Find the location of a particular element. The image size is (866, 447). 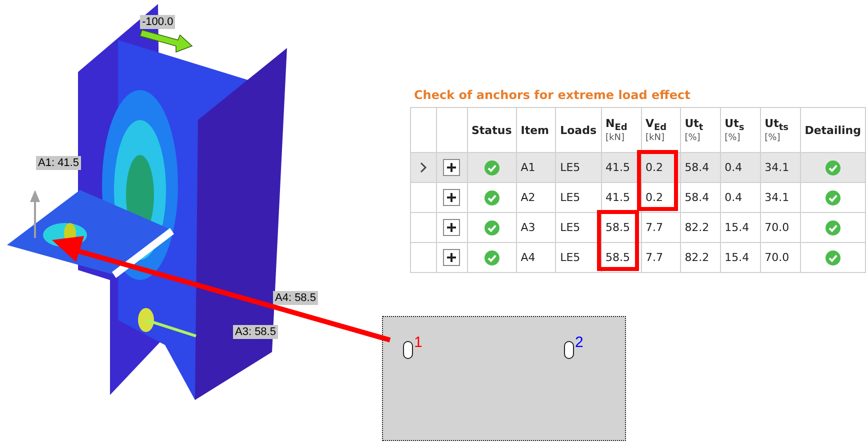

table-title: Check of anchors for extreme load effect is located at coordinates (553, 95).